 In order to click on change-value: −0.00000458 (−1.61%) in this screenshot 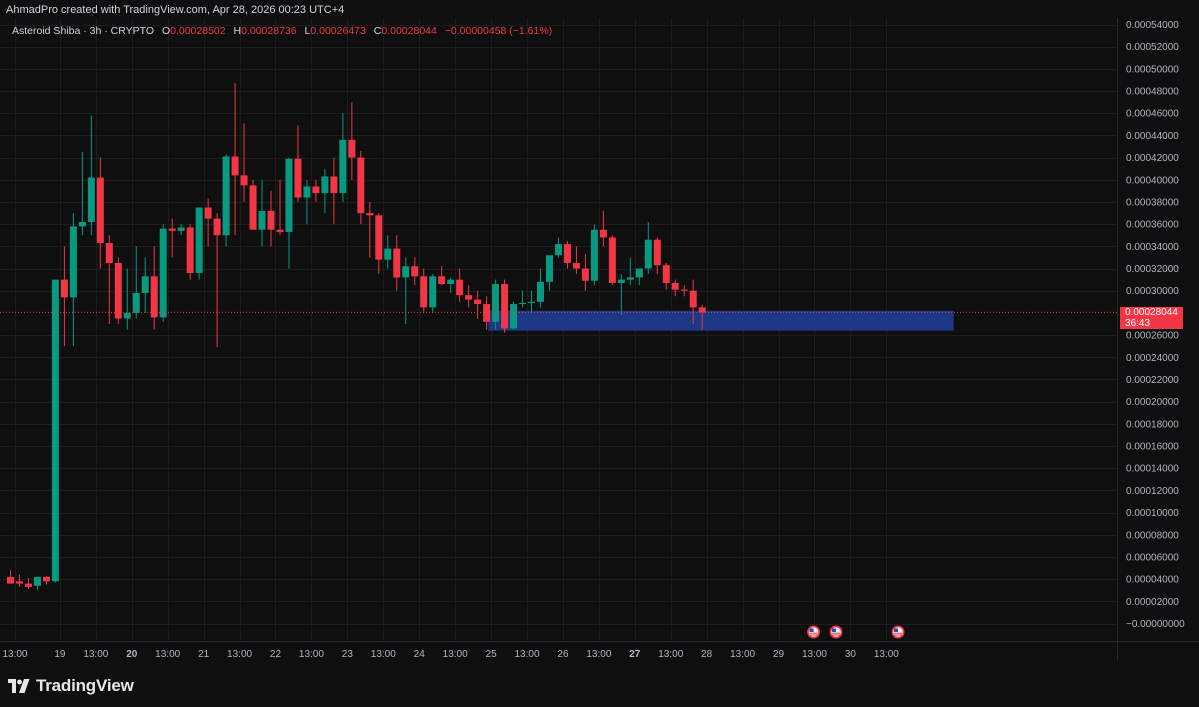, I will do `click(498, 31)`.